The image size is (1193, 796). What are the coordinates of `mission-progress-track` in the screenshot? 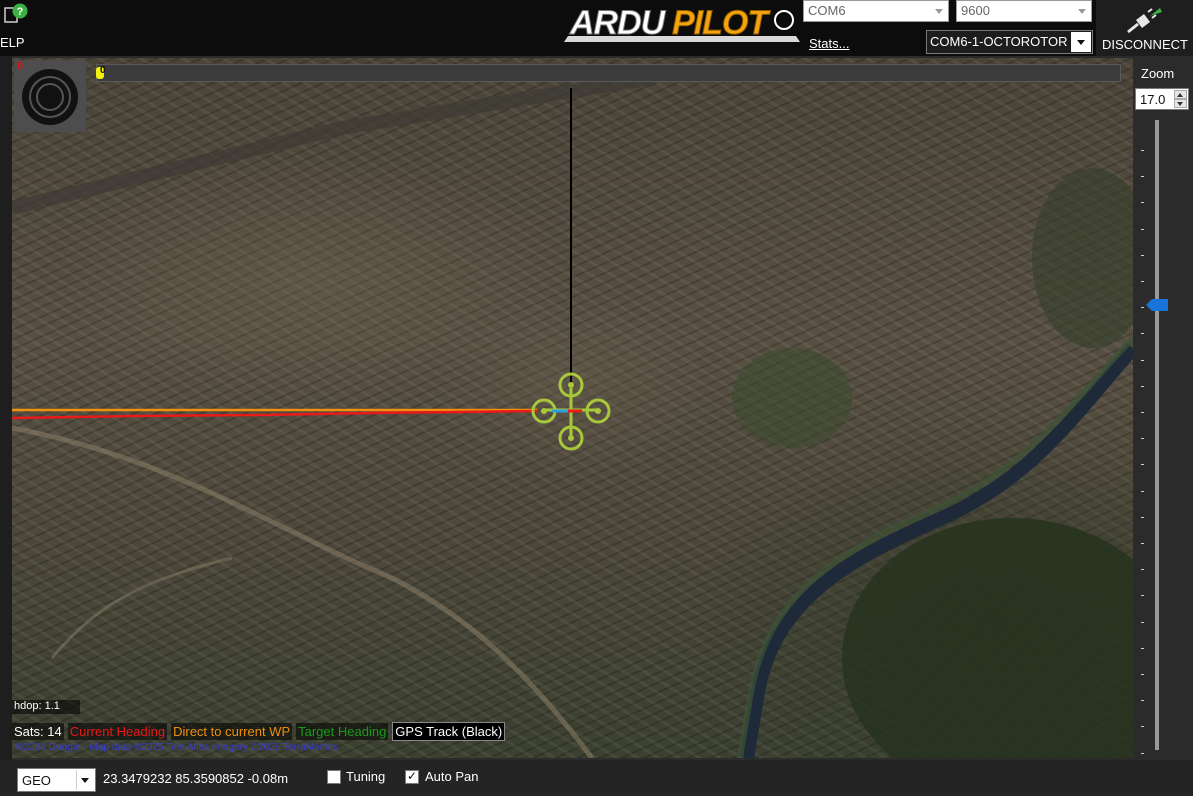 It's located at (608, 73).